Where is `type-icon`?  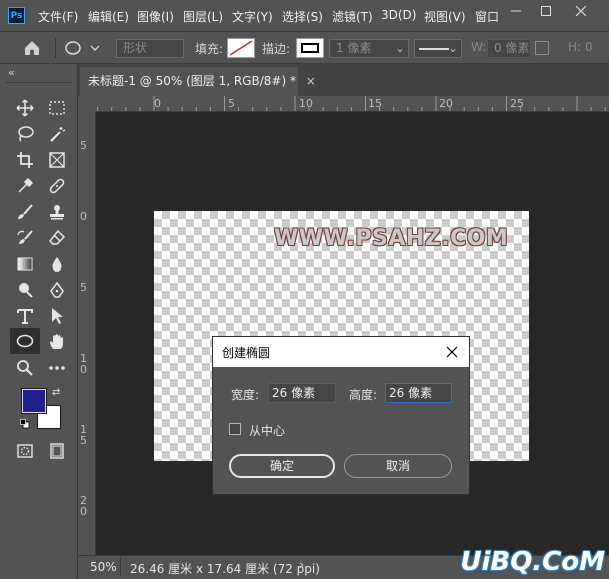 type-icon is located at coordinates (25, 316).